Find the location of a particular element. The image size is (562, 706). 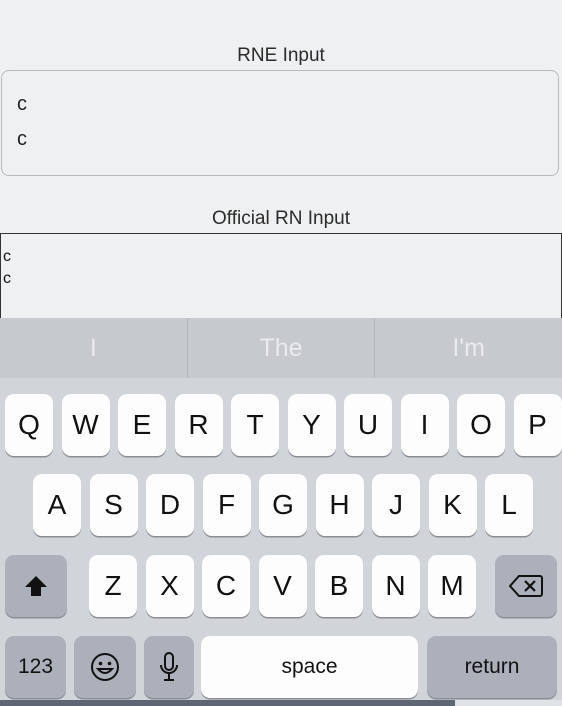

rne-input-label: RNE Input is located at coordinates (281, 55).